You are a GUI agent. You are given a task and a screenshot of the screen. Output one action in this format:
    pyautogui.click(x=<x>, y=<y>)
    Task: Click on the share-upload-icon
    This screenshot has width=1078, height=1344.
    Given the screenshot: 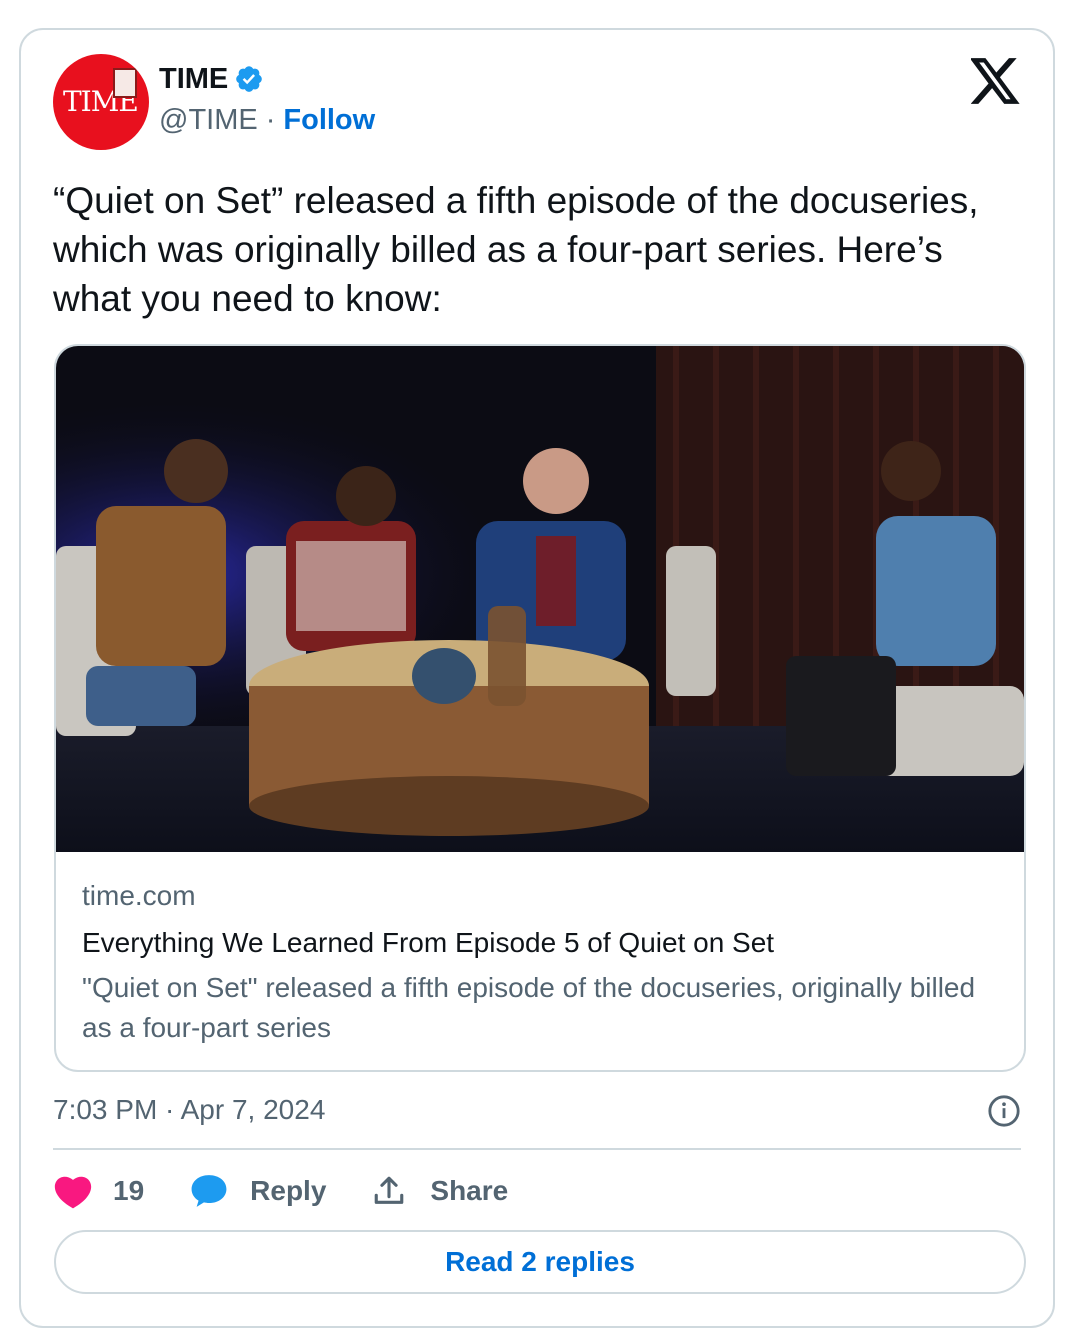 What is the action you would take?
    pyautogui.click(x=389, y=1190)
    